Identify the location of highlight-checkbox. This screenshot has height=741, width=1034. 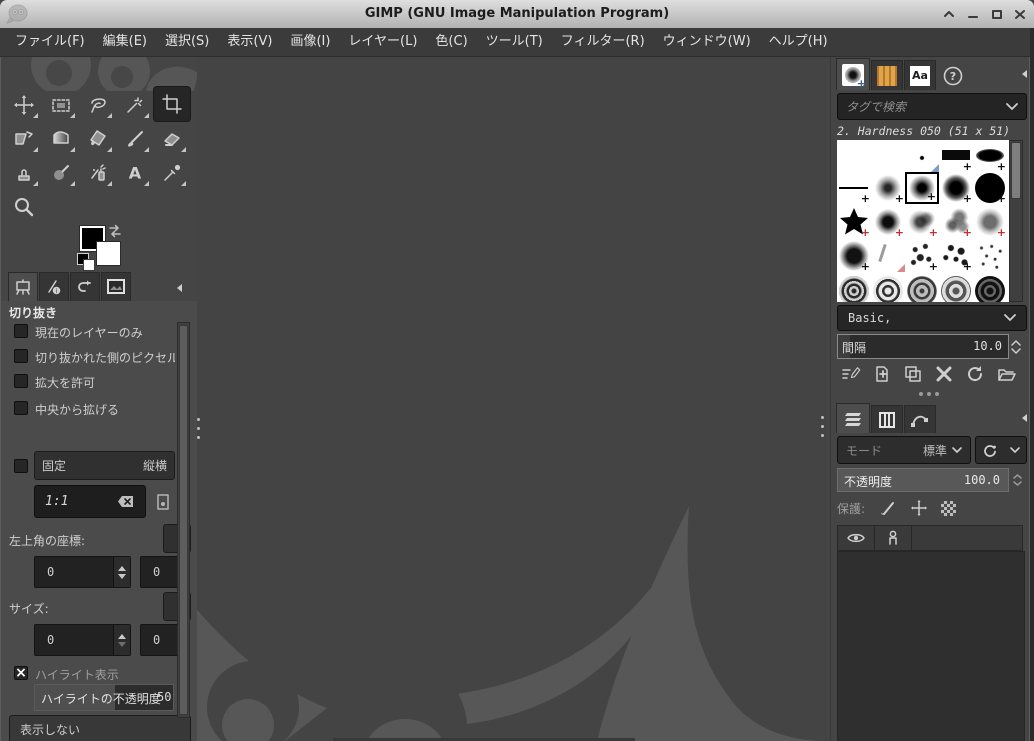
(21, 673).